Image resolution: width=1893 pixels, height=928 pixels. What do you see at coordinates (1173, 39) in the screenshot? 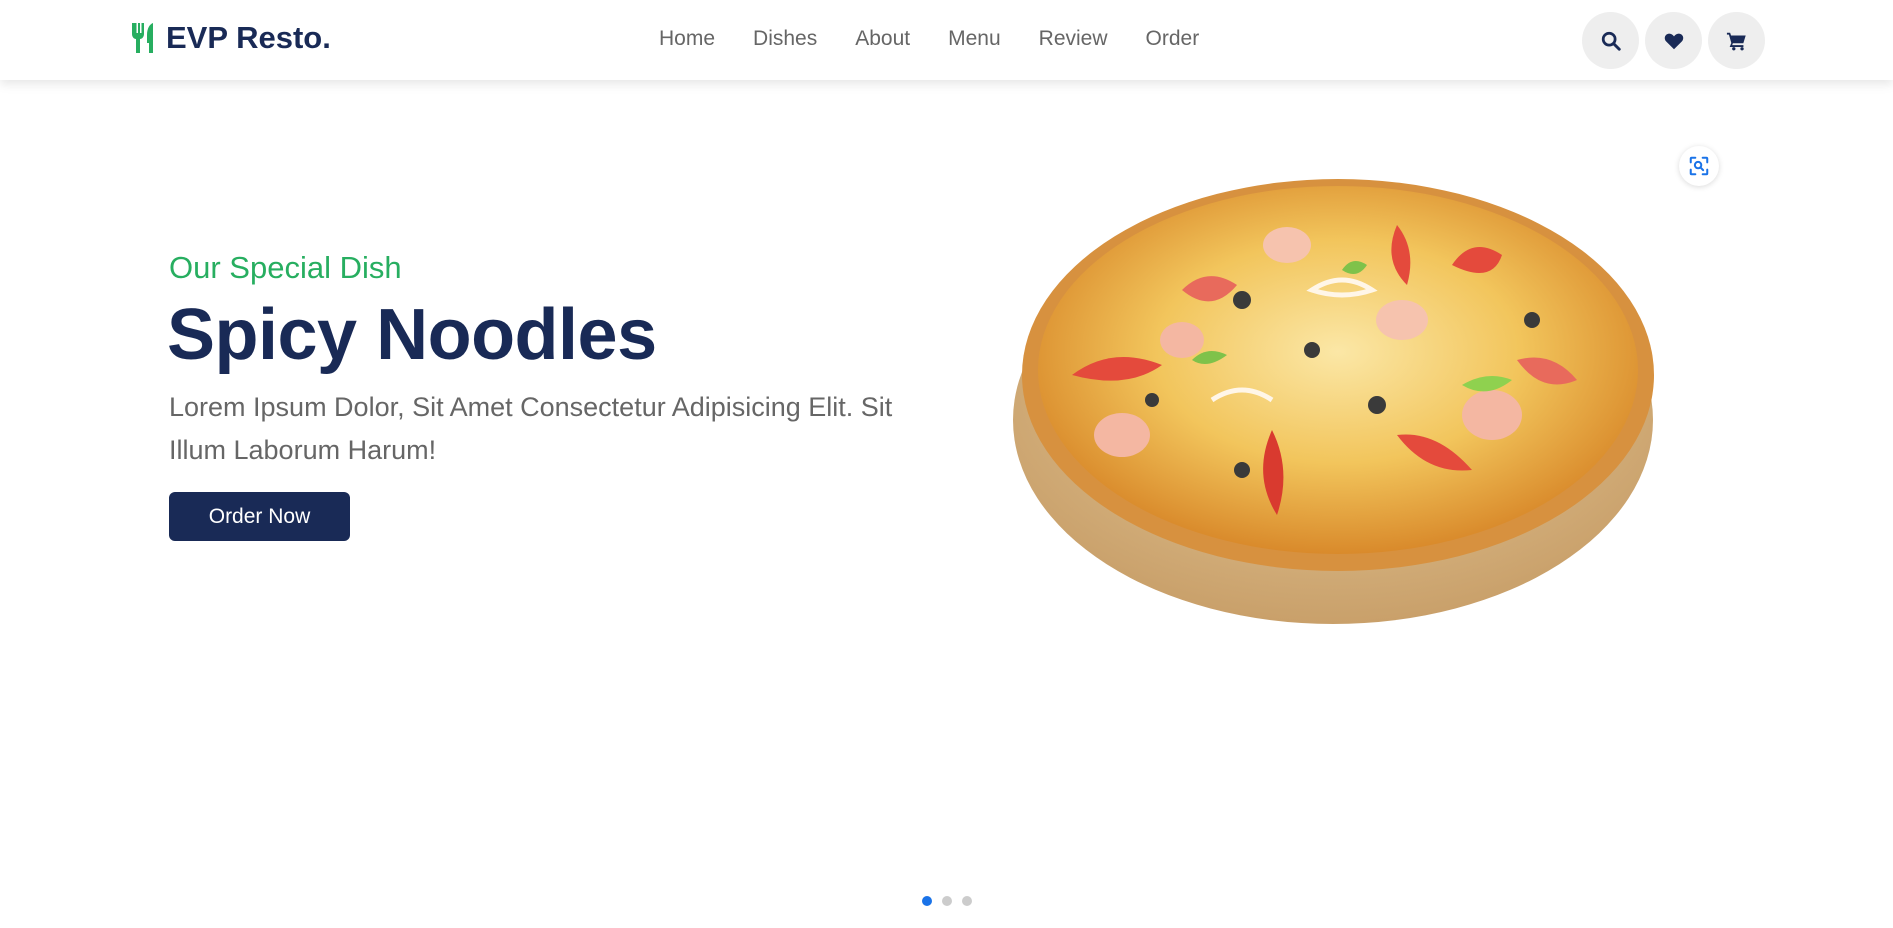
I see `nav-order: Order` at bounding box center [1173, 39].